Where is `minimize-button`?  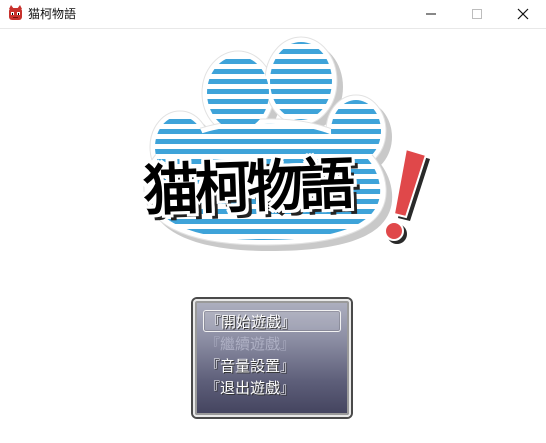
minimize-button is located at coordinates (431, 14).